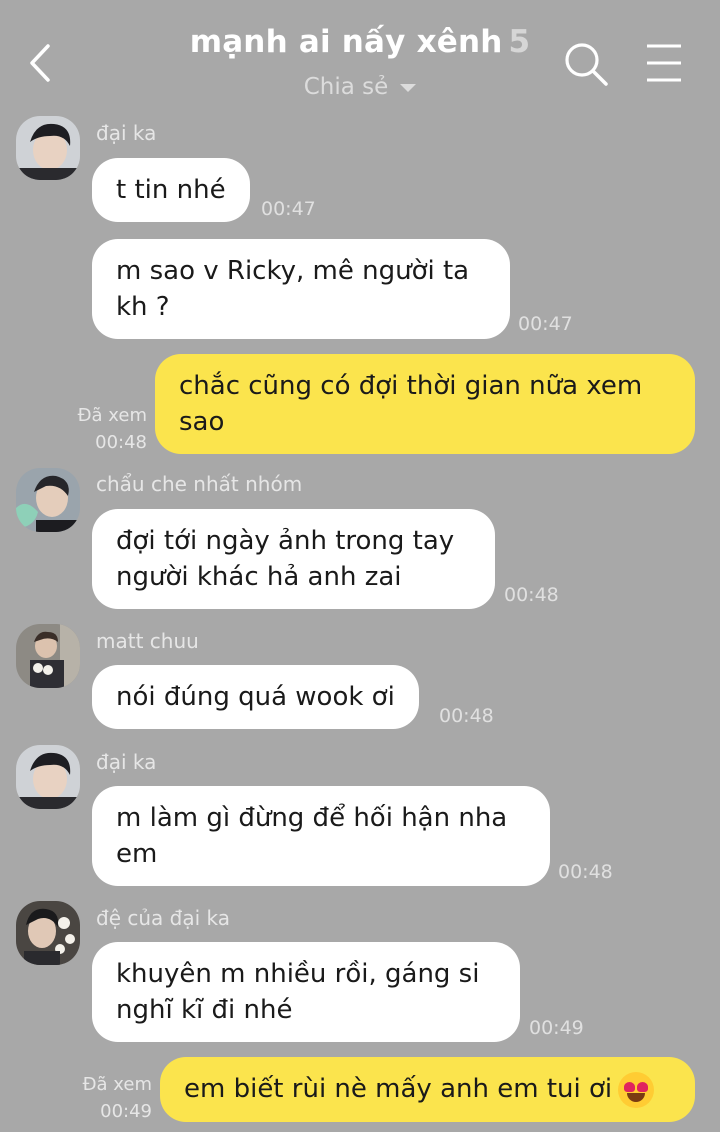 This screenshot has height=1132, width=720. Describe the element at coordinates (171, 190) in the screenshot. I see `message-bubble: t tin nhé` at that location.